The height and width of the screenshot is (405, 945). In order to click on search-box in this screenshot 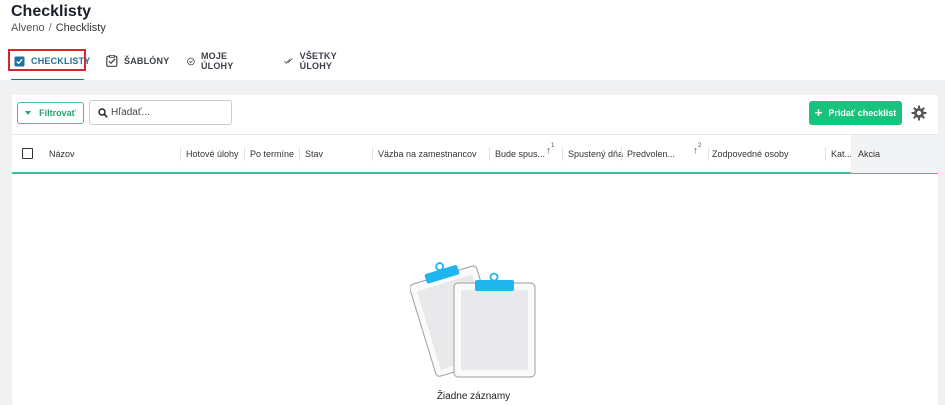, I will do `click(160, 112)`.